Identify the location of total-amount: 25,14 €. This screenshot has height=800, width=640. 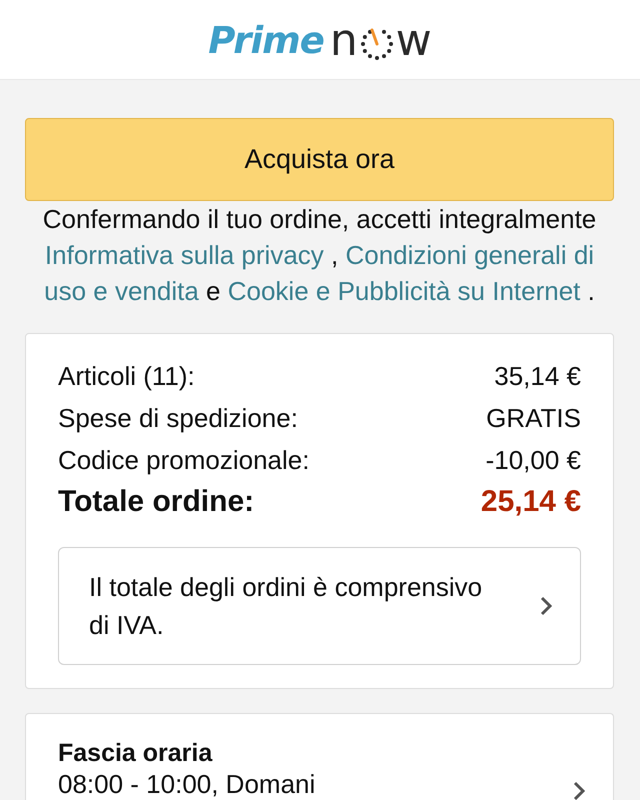
(530, 502).